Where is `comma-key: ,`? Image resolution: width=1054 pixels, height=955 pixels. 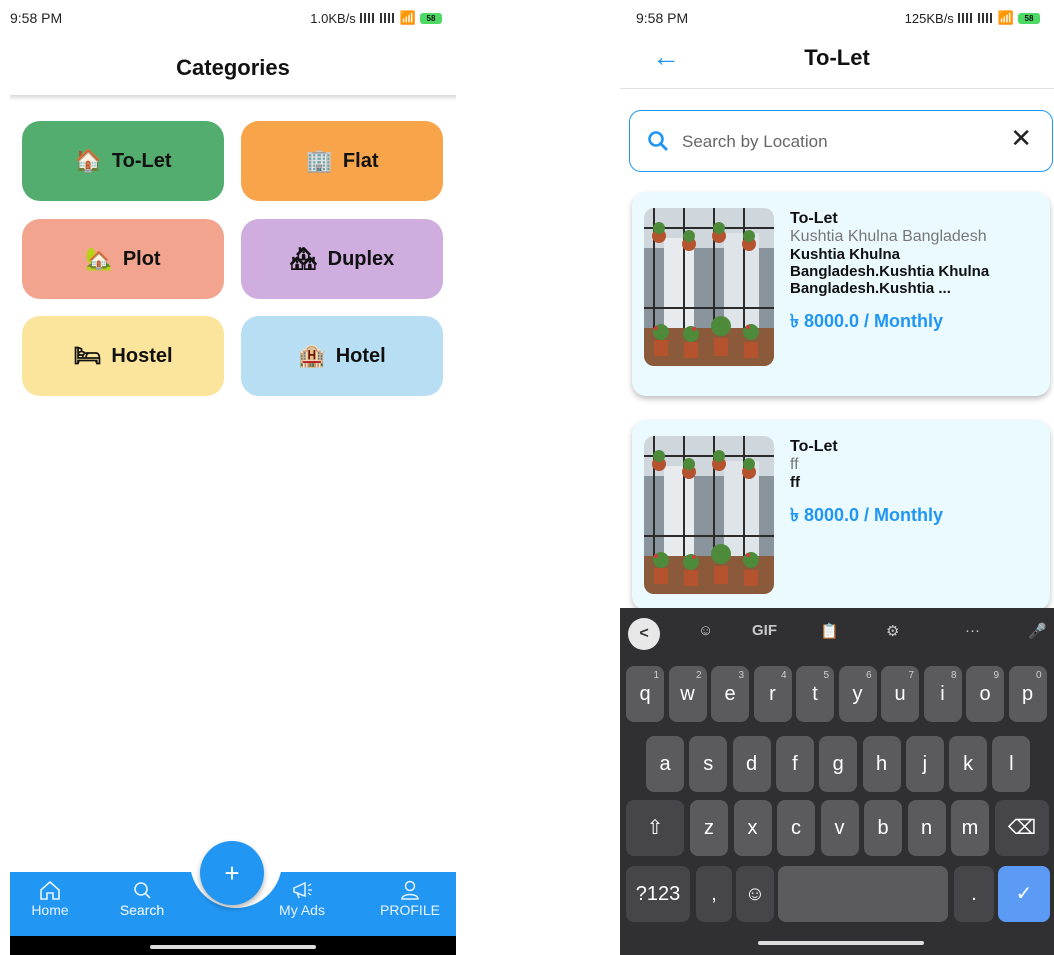 comma-key: , is located at coordinates (714, 894).